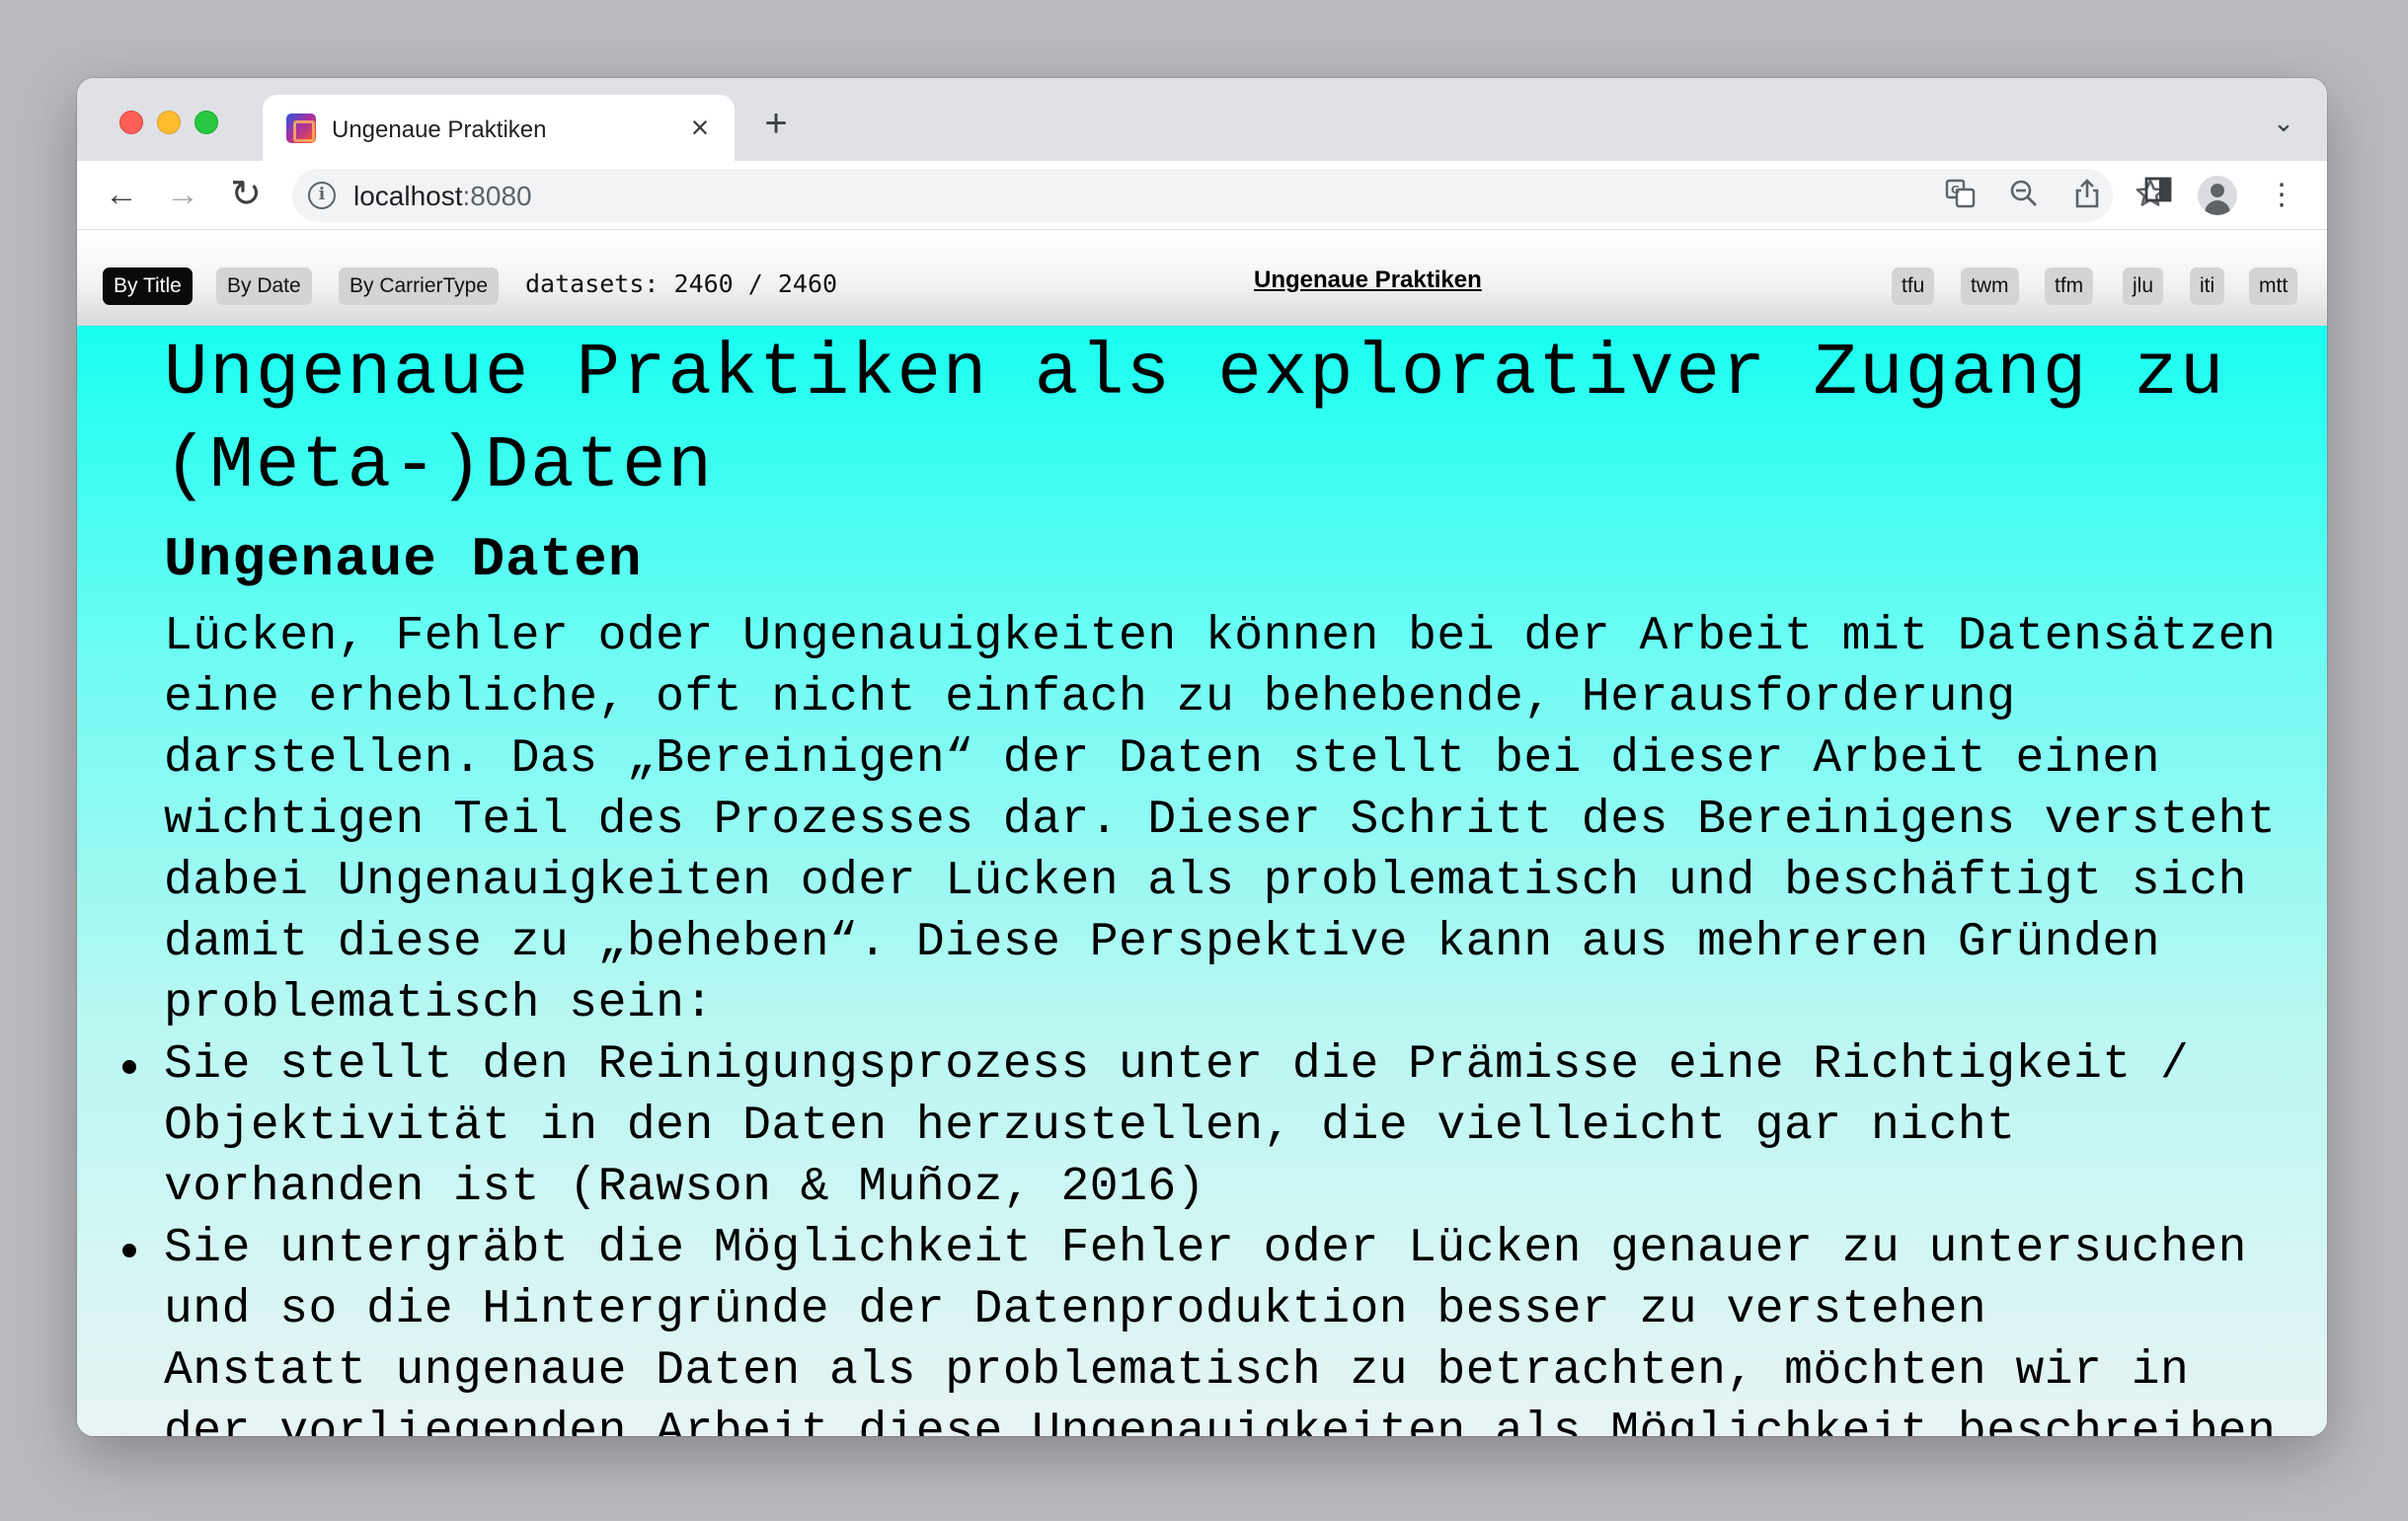  Describe the element at coordinates (681, 283) in the screenshot. I see `datasets-counter: datasets: 2460 / 2460` at that location.